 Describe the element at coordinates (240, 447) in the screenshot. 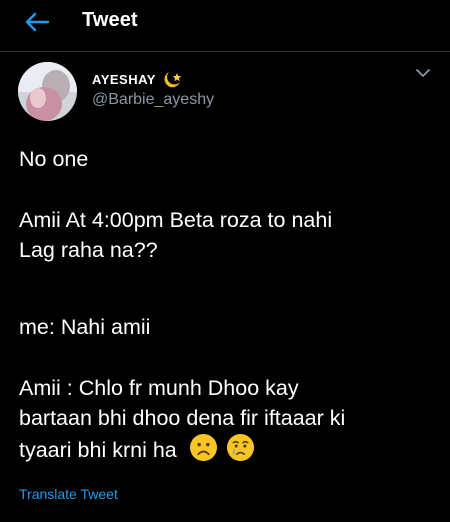

I see `crying-face-emoji-icon` at that location.